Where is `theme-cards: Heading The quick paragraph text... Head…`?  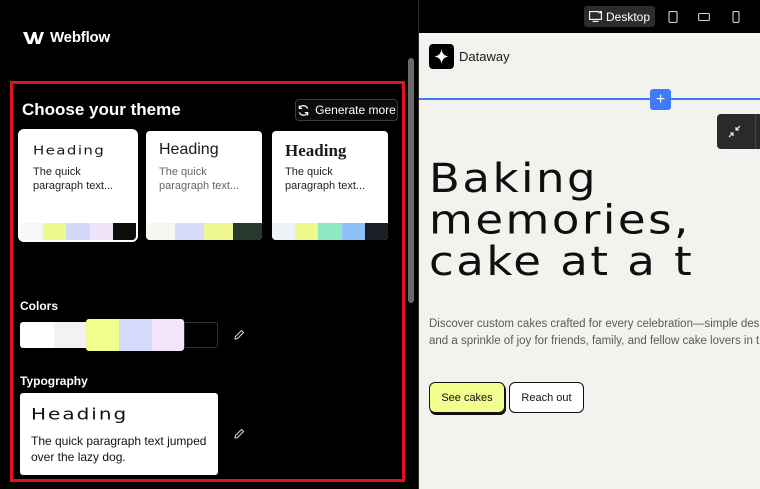 theme-cards: Heading The quick paragraph text... Head… is located at coordinates (204, 185).